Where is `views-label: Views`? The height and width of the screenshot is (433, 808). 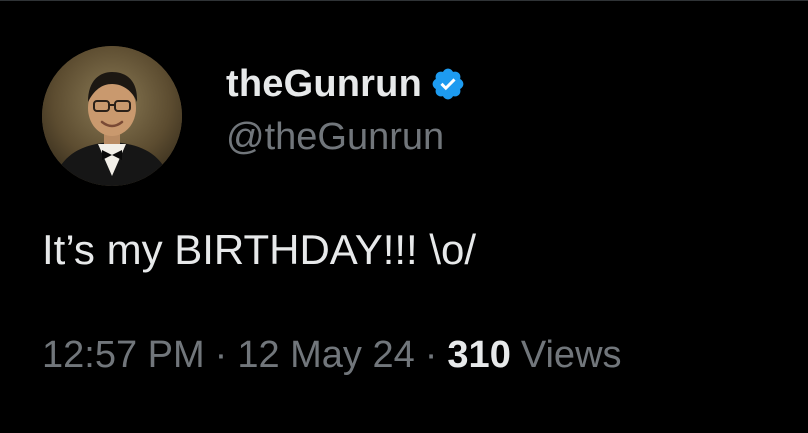 views-label: Views is located at coordinates (571, 355).